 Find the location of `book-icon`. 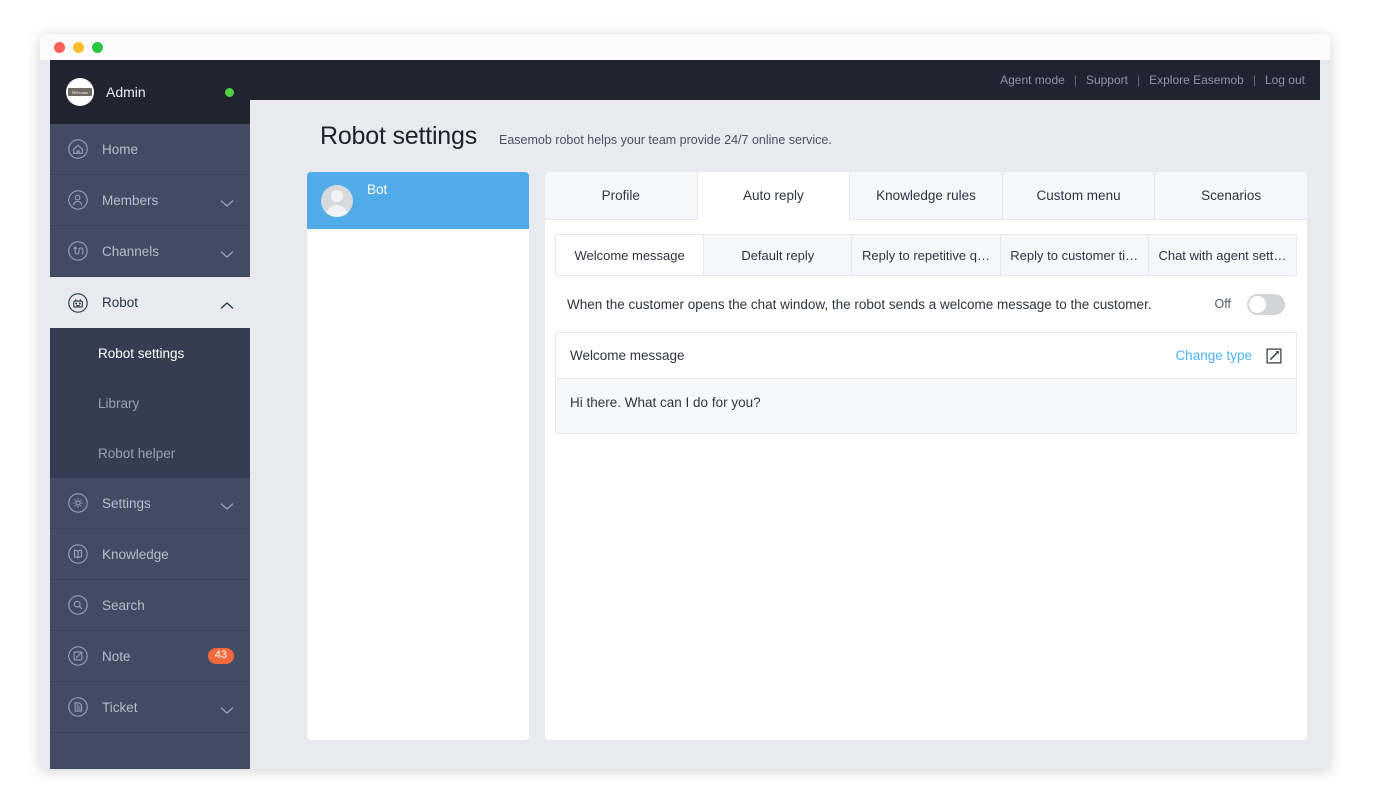

book-icon is located at coordinates (78, 554).